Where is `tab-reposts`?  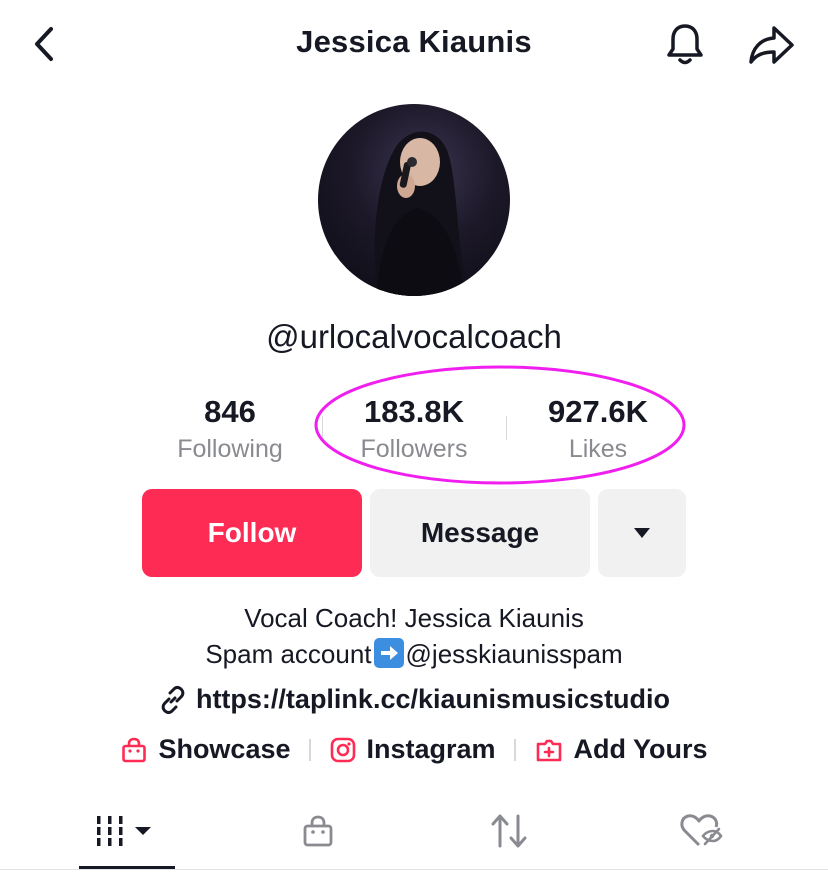 tab-reposts is located at coordinates (509, 831).